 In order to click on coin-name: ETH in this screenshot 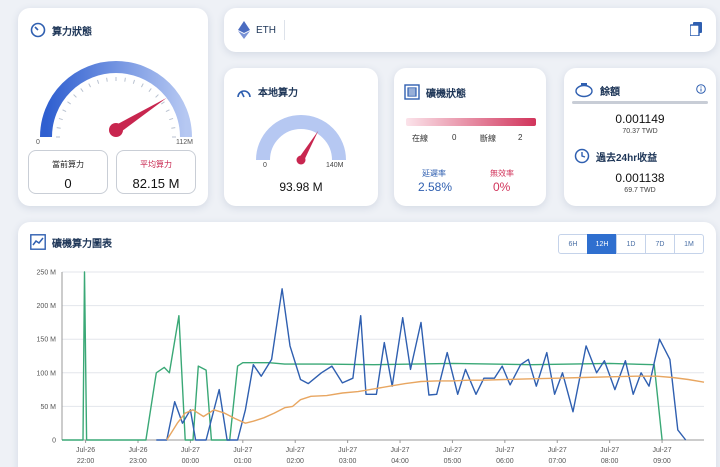, I will do `click(266, 30)`.